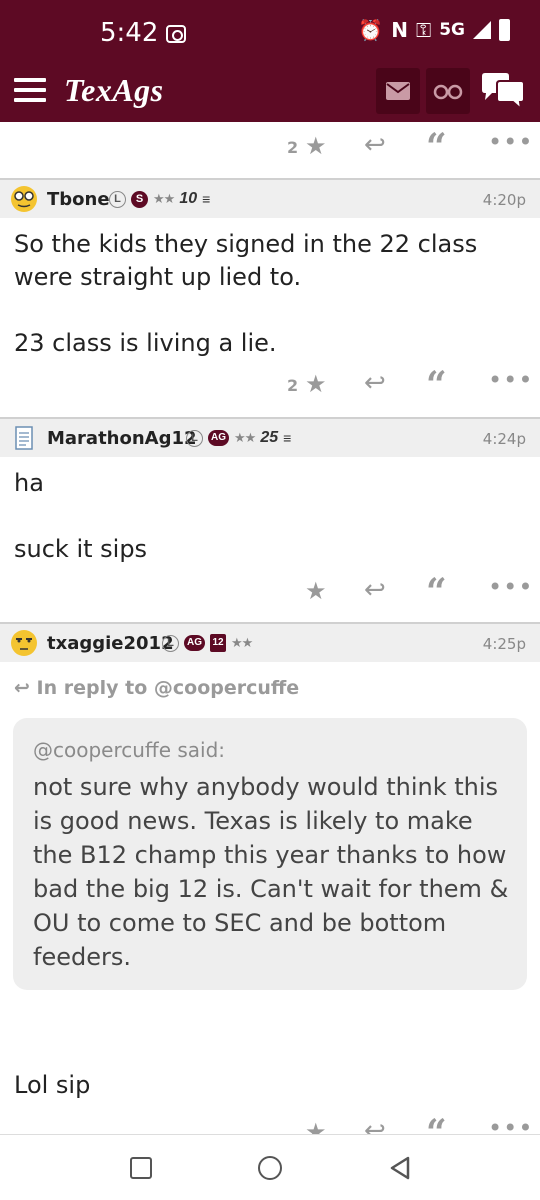  Describe the element at coordinates (110, 643) in the screenshot. I see `username: txaggie2012` at that location.